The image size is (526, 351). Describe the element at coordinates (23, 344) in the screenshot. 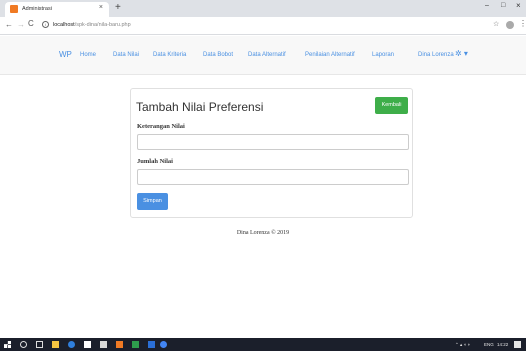

I see `search-icon` at that location.